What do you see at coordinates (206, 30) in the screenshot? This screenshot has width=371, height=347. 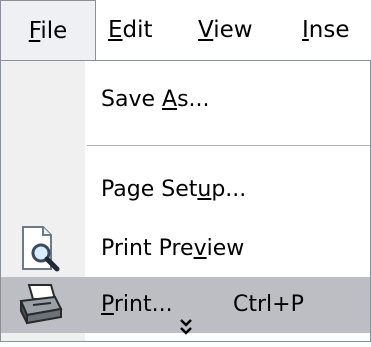 I see `menu-view-mnemonic: V` at bounding box center [206, 30].